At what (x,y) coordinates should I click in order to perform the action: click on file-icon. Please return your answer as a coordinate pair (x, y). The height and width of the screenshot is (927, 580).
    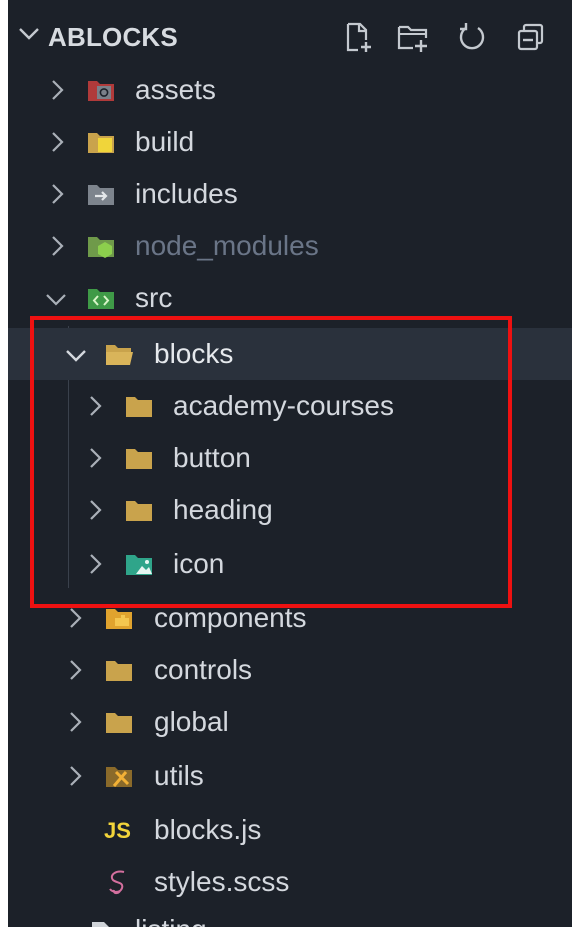
    Looking at the image, I should click on (100, 924).